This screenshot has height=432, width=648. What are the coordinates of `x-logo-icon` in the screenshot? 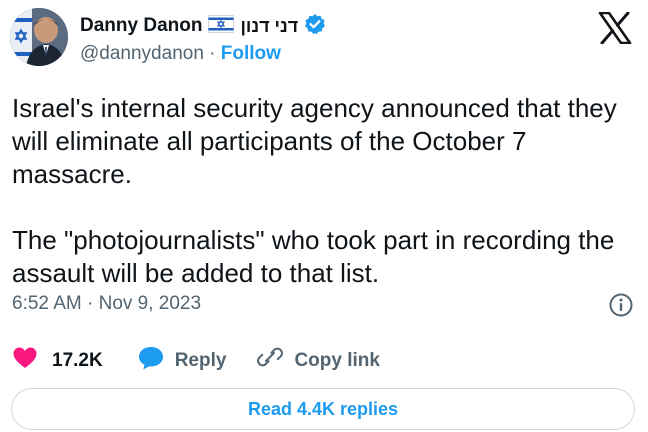 It's located at (615, 28).